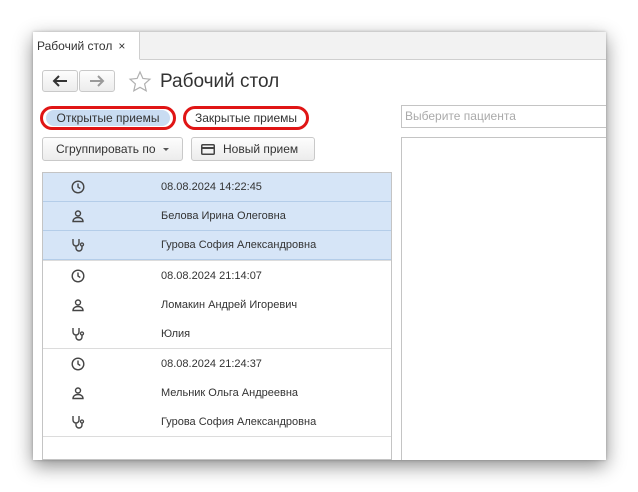 Image resolution: width=638 pixels, height=492 pixels. I want to click on star-icon, so click(140, 81).